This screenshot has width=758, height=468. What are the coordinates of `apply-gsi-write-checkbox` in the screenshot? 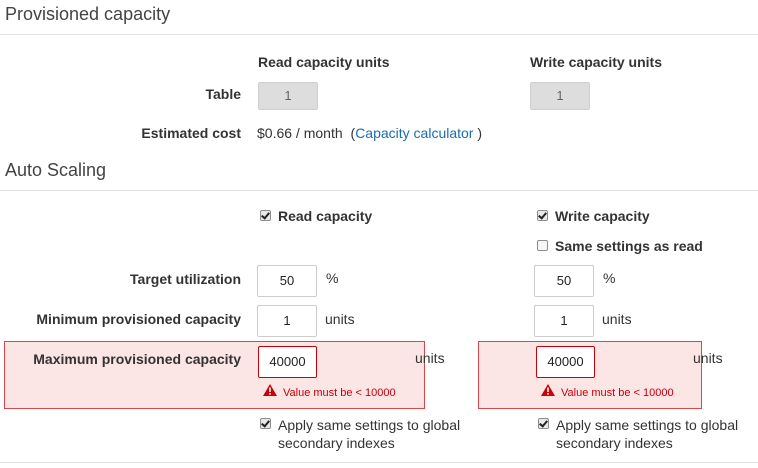 It's located at (543, 423).